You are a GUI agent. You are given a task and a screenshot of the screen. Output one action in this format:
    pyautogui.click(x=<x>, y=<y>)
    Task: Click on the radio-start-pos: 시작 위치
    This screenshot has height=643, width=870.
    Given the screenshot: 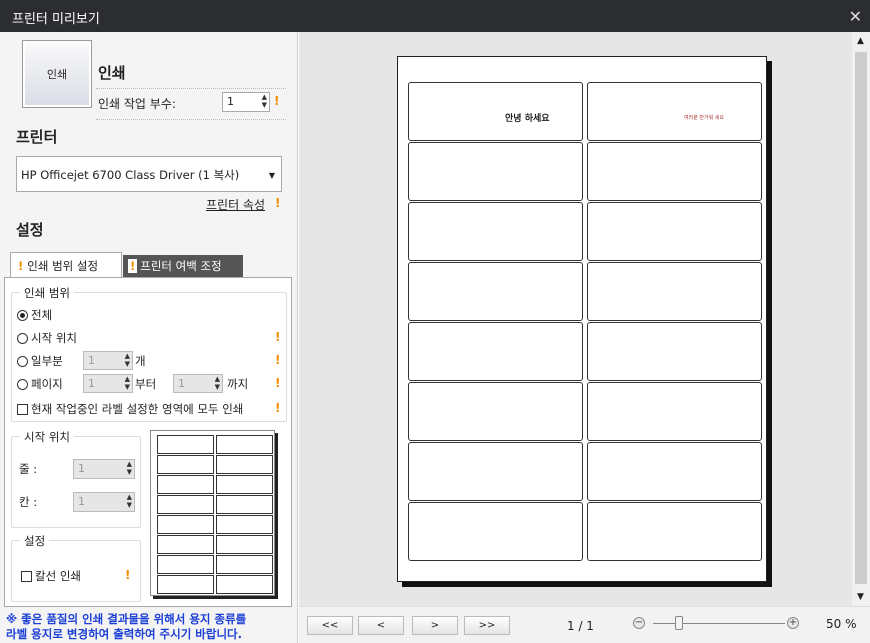 What is the action you would take?
    pyautogui.click(x=47, y=338)
    